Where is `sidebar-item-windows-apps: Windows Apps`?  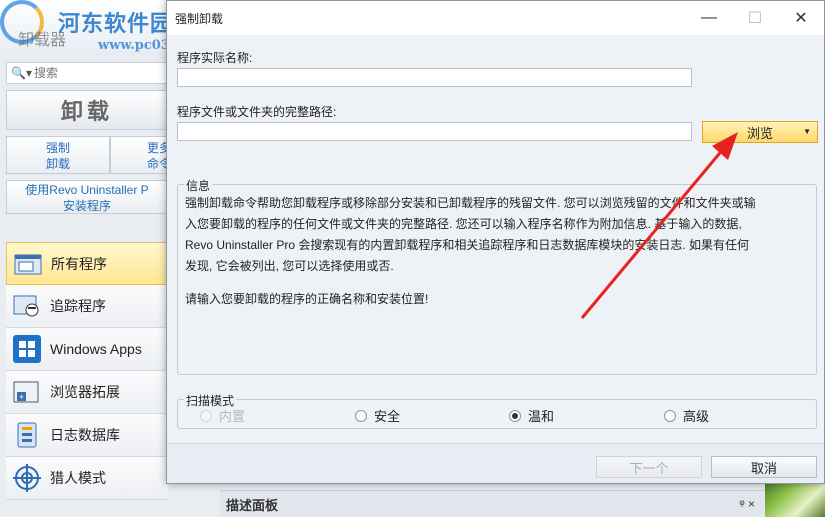
sidebar-item-windows-apps: Windows Apps is located at coordinates (87, 349).